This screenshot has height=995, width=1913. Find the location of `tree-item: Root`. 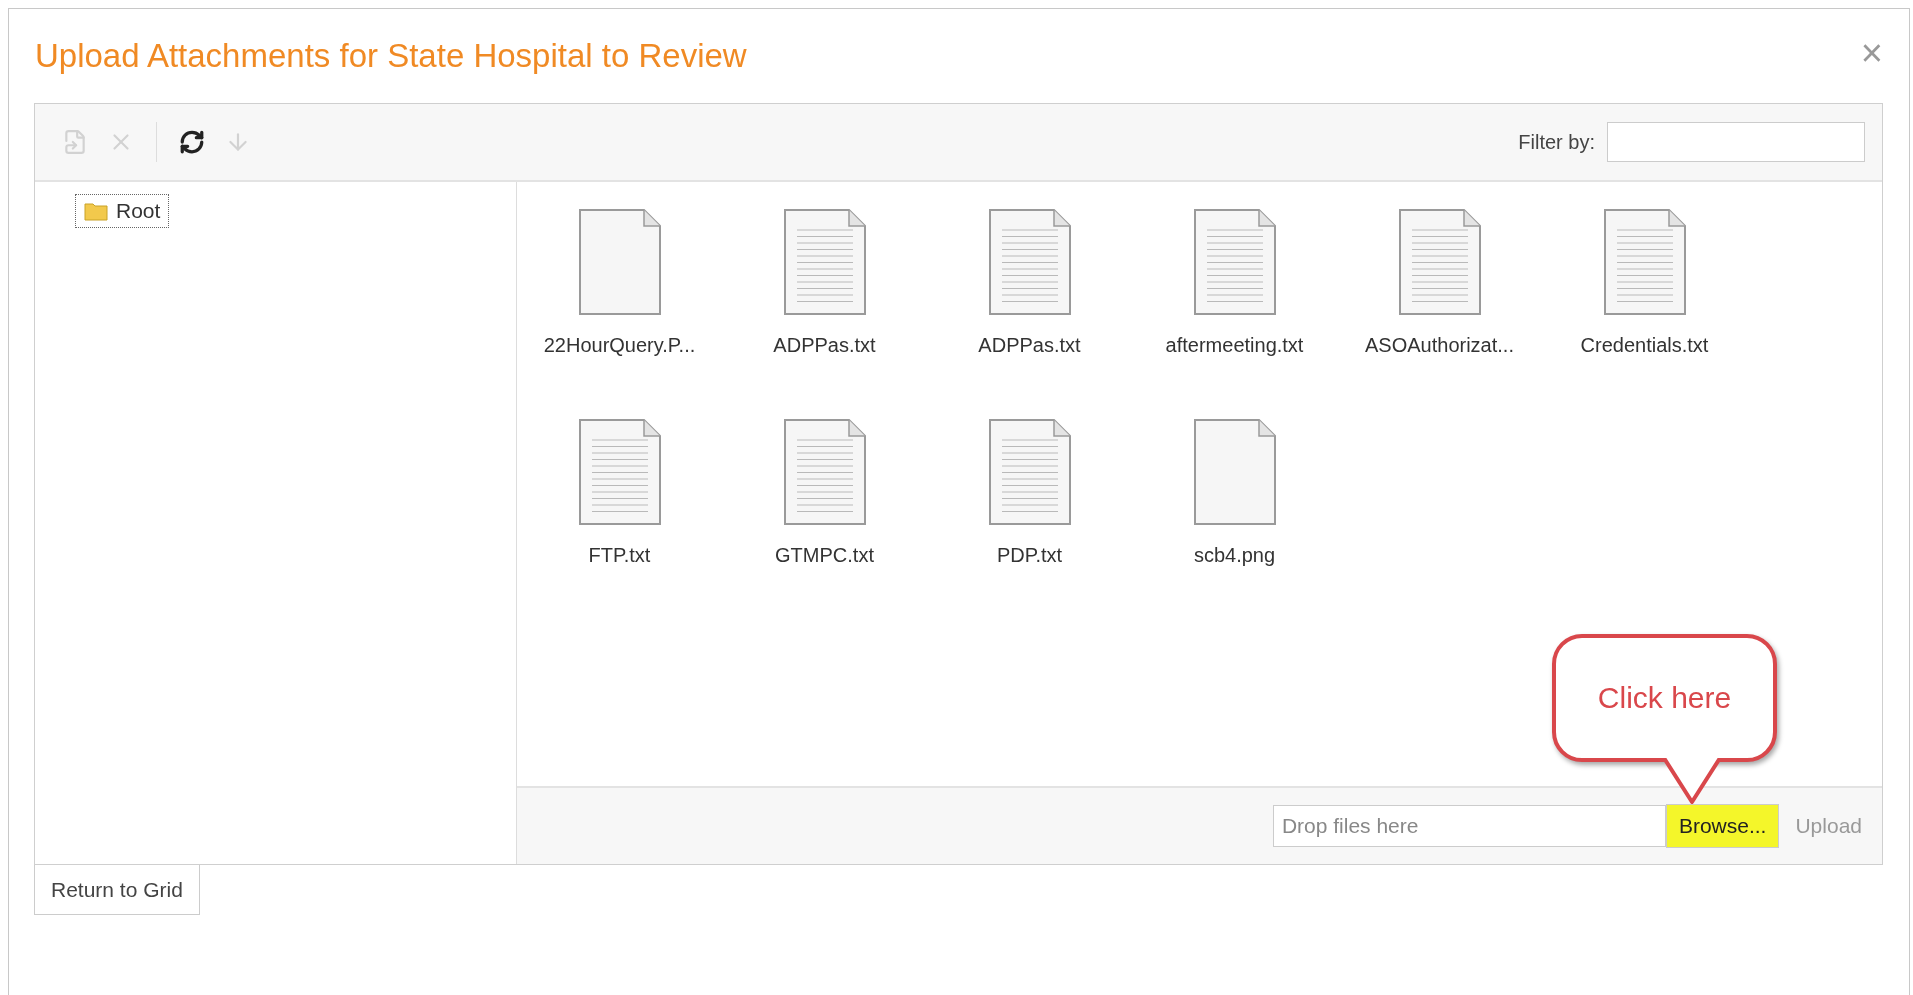

tree-item: Root is located at coordinates (122, 211).